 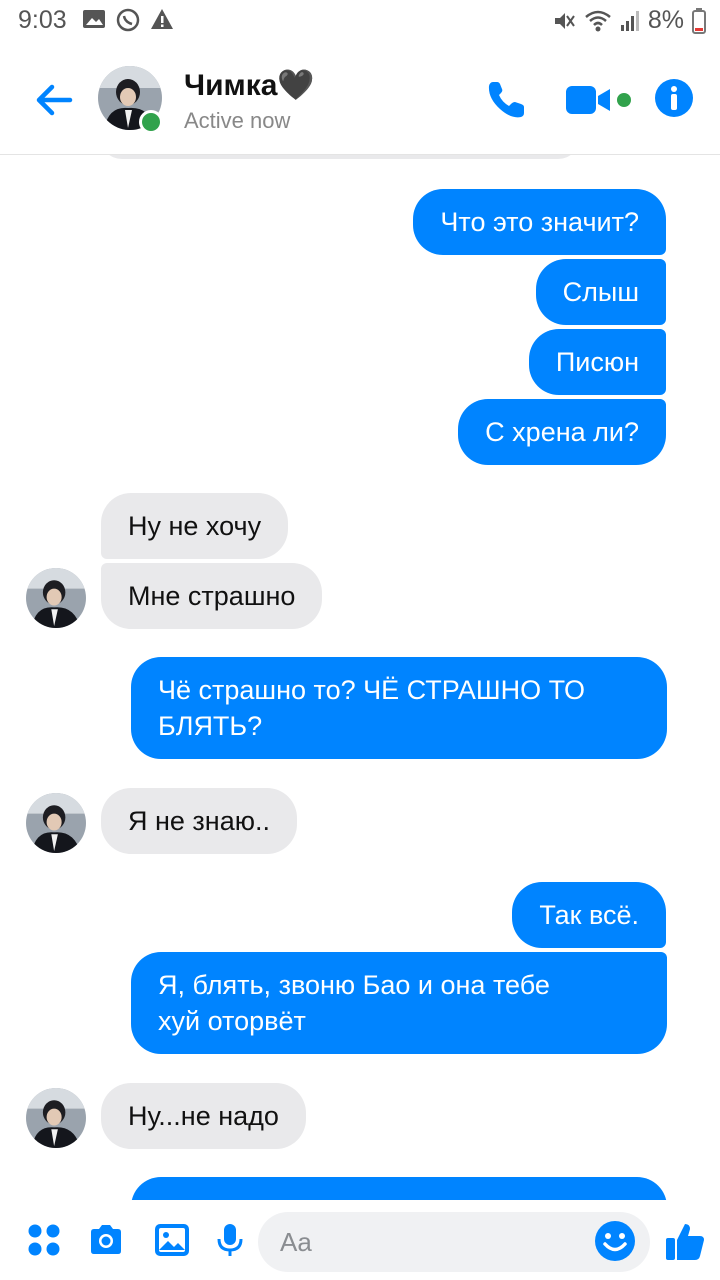 I want to click on composer-bar, so click(x=360, y=1240).